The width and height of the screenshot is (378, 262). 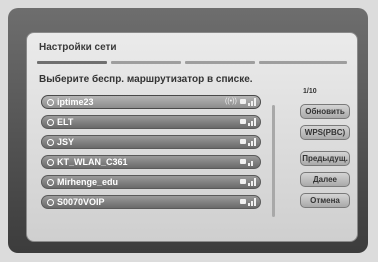 What do you see at coordinates (146, 79) in the screenshot?
I see `instruction-text: Выберите беспр. маршрутизатор в списке.` at bounding box center [146, 79].